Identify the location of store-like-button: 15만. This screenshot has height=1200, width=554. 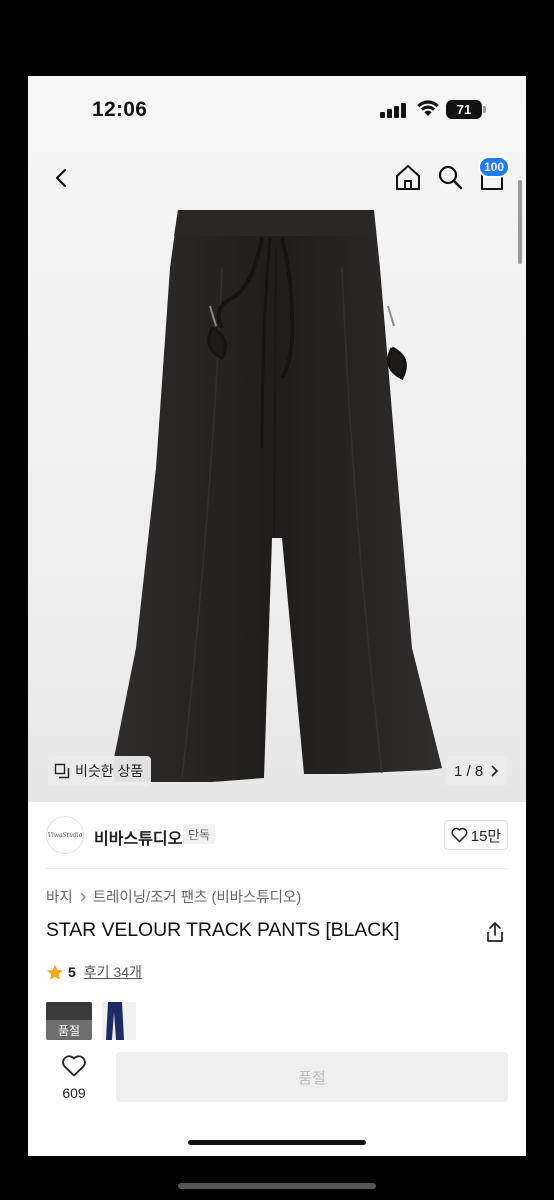
(476, 835).